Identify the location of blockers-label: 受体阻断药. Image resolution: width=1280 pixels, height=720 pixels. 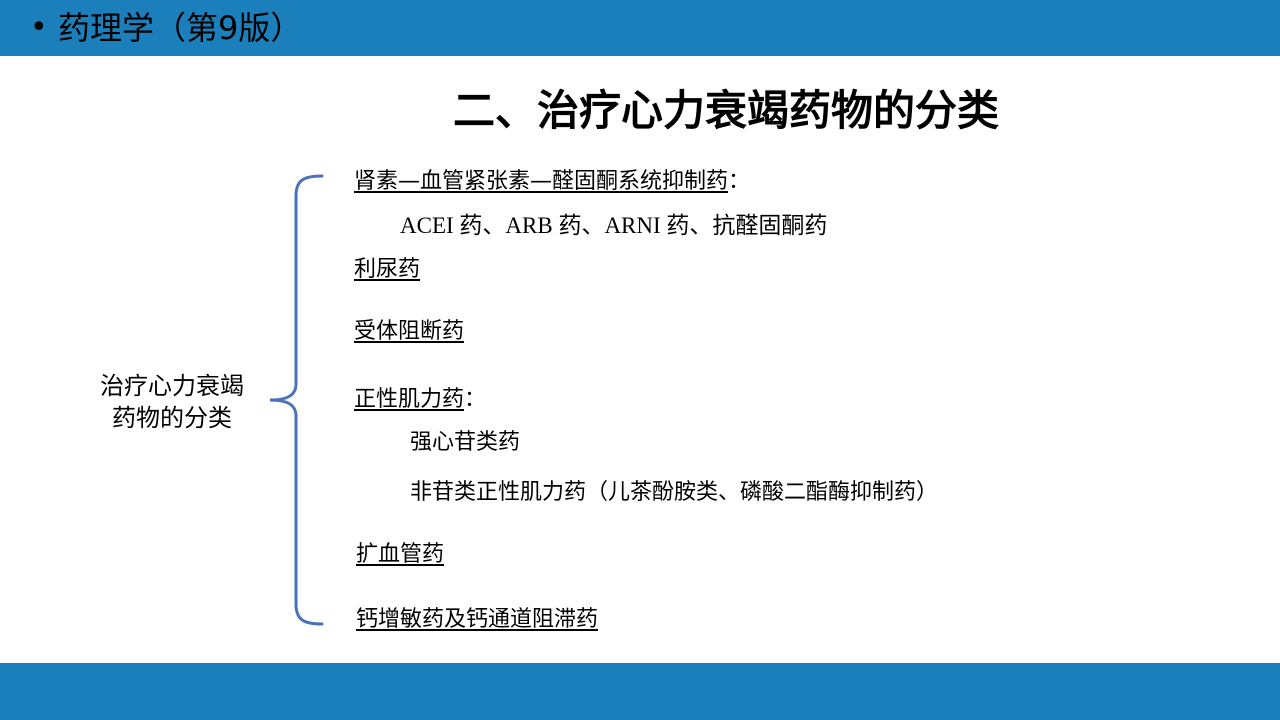
(409, 331).